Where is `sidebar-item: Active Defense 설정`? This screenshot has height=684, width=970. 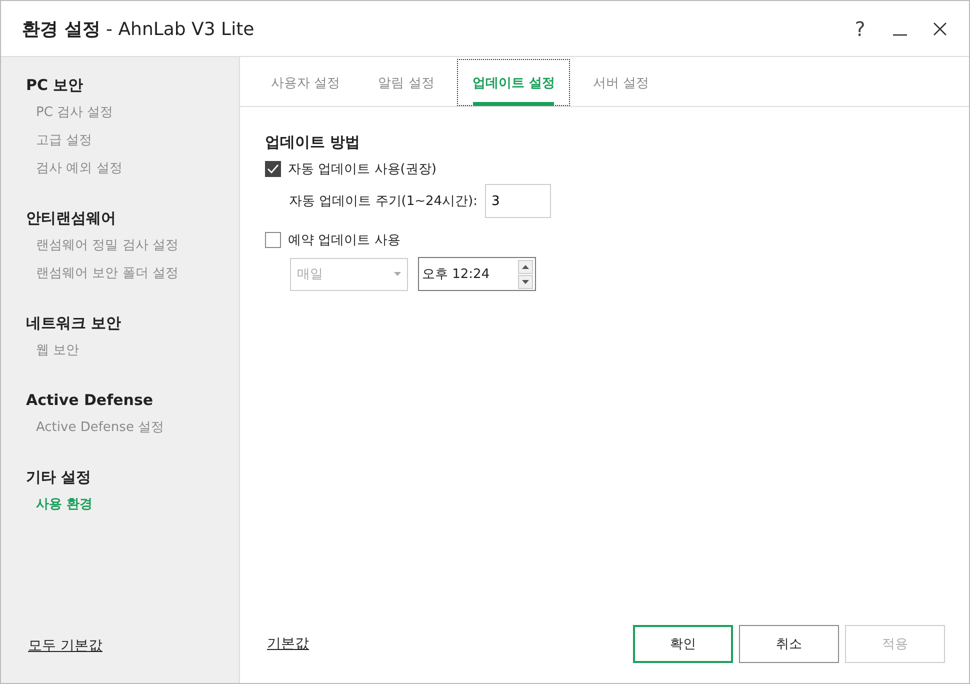 sidebar-item: Active Defense 설정 is located at coordinates (132, 428).